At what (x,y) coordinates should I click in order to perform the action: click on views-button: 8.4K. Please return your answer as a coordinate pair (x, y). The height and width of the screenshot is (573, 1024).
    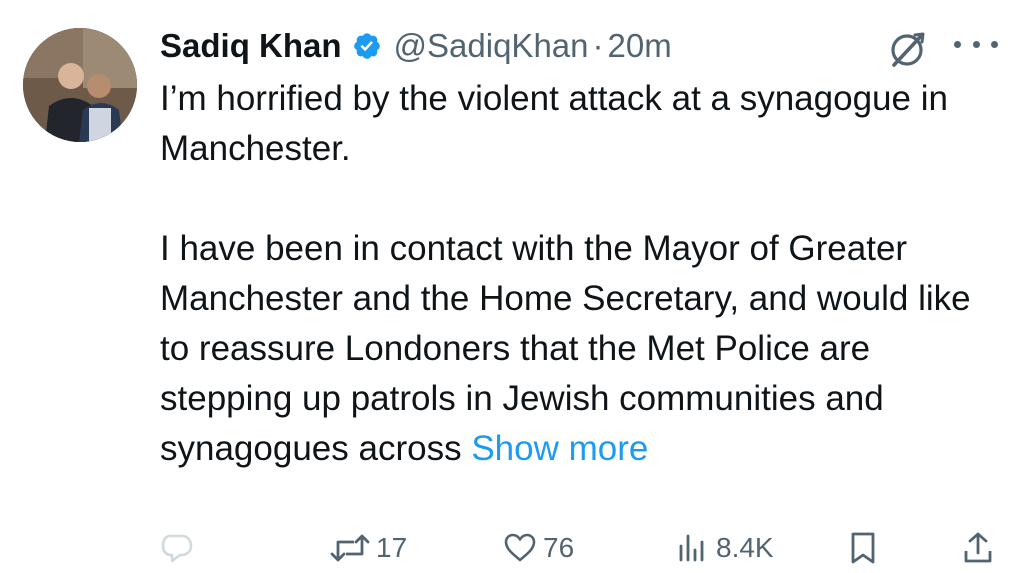
    Looking at the image, I should click on (725, 548).